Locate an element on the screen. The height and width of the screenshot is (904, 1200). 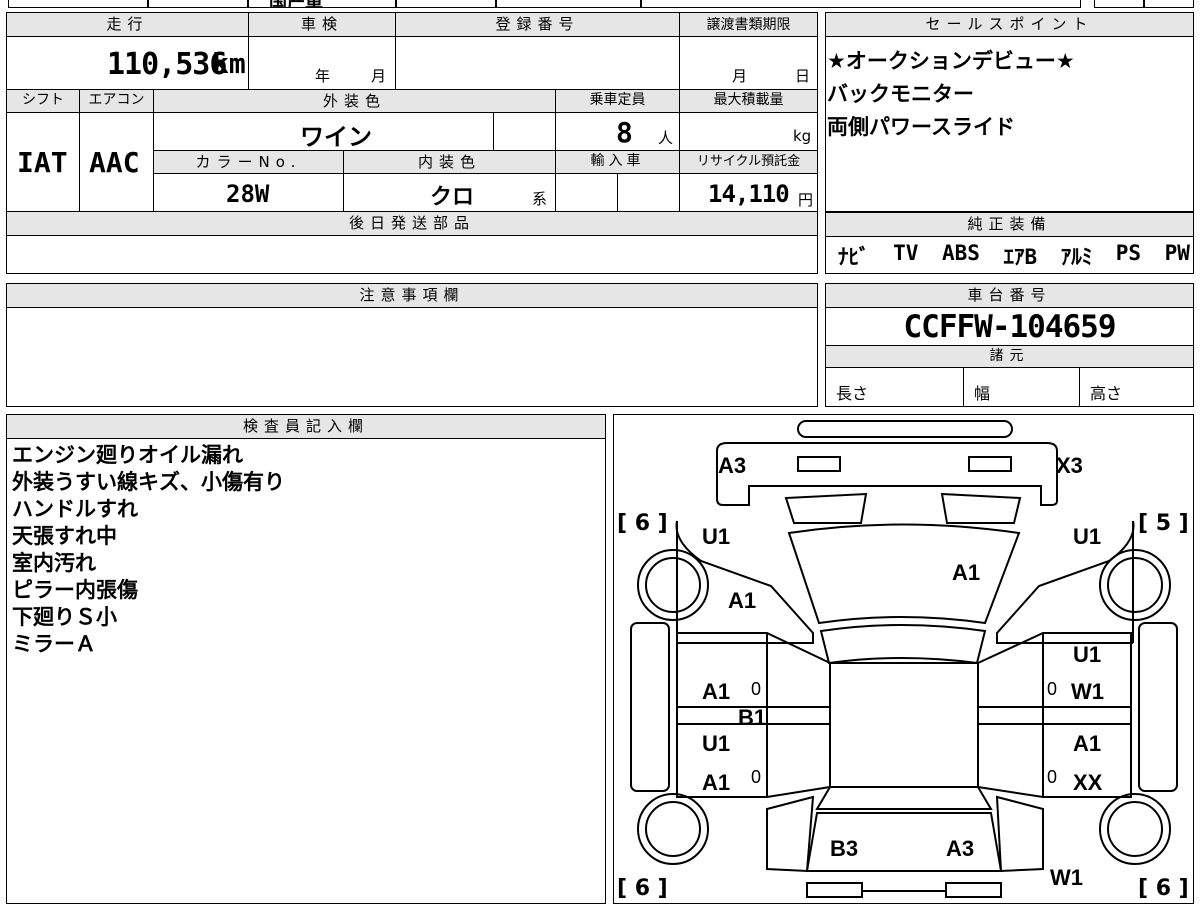
mark-door-fl-top: A1 is located at coordinates (716, 691).